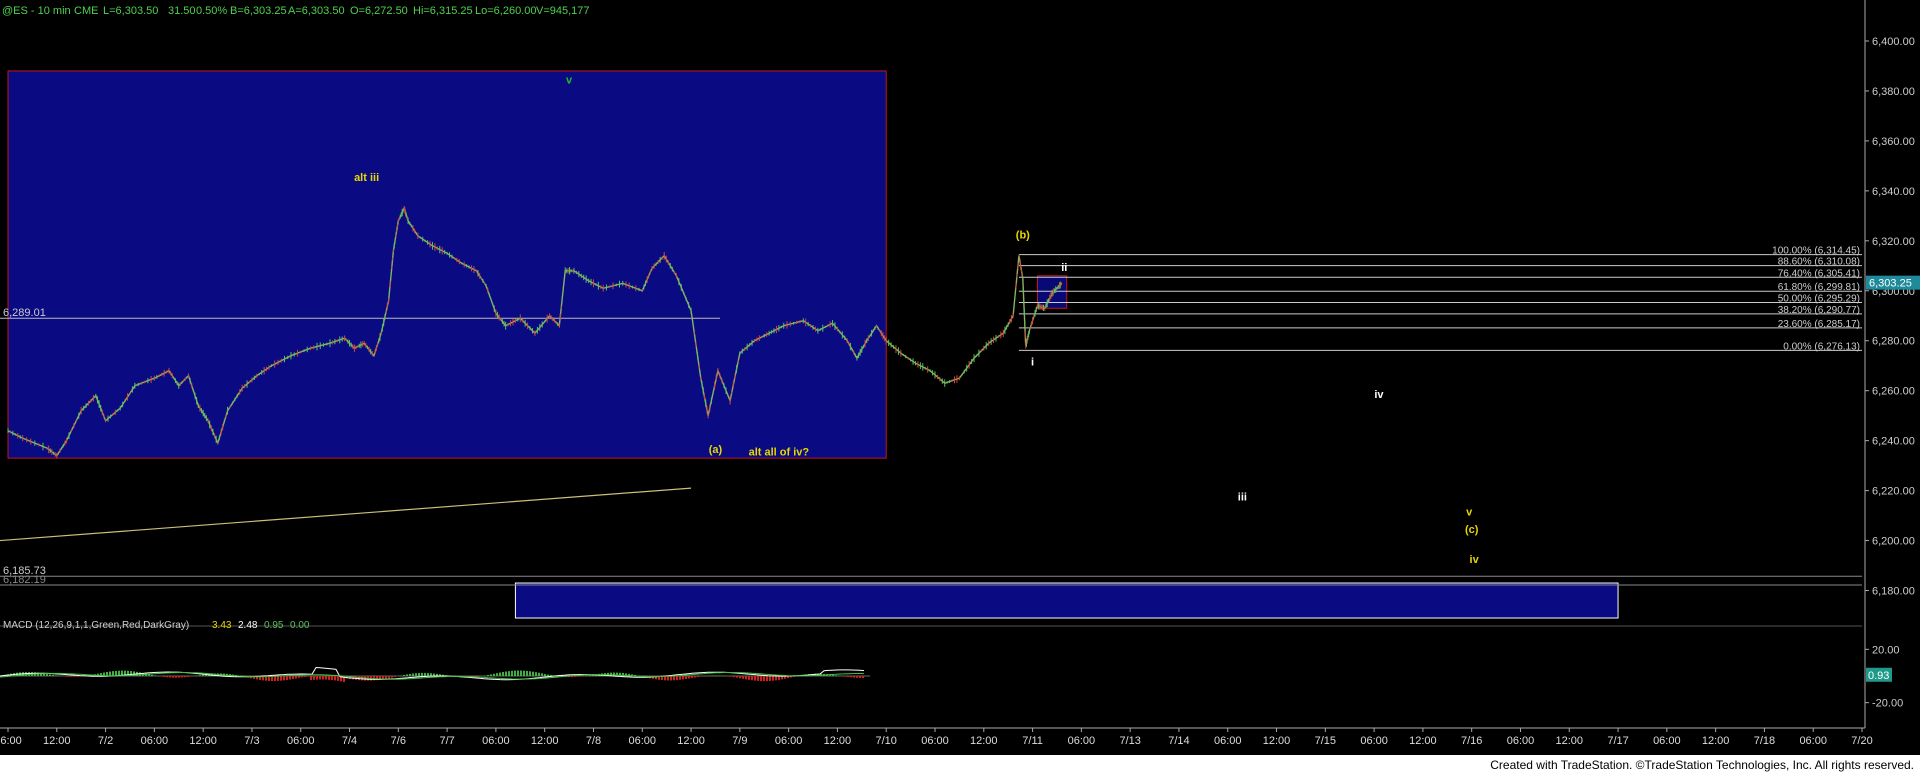 This screenshot has width=1920, height=774. I want to click on fib-label: 23.60% (6,285.17), so click(1819, 324).